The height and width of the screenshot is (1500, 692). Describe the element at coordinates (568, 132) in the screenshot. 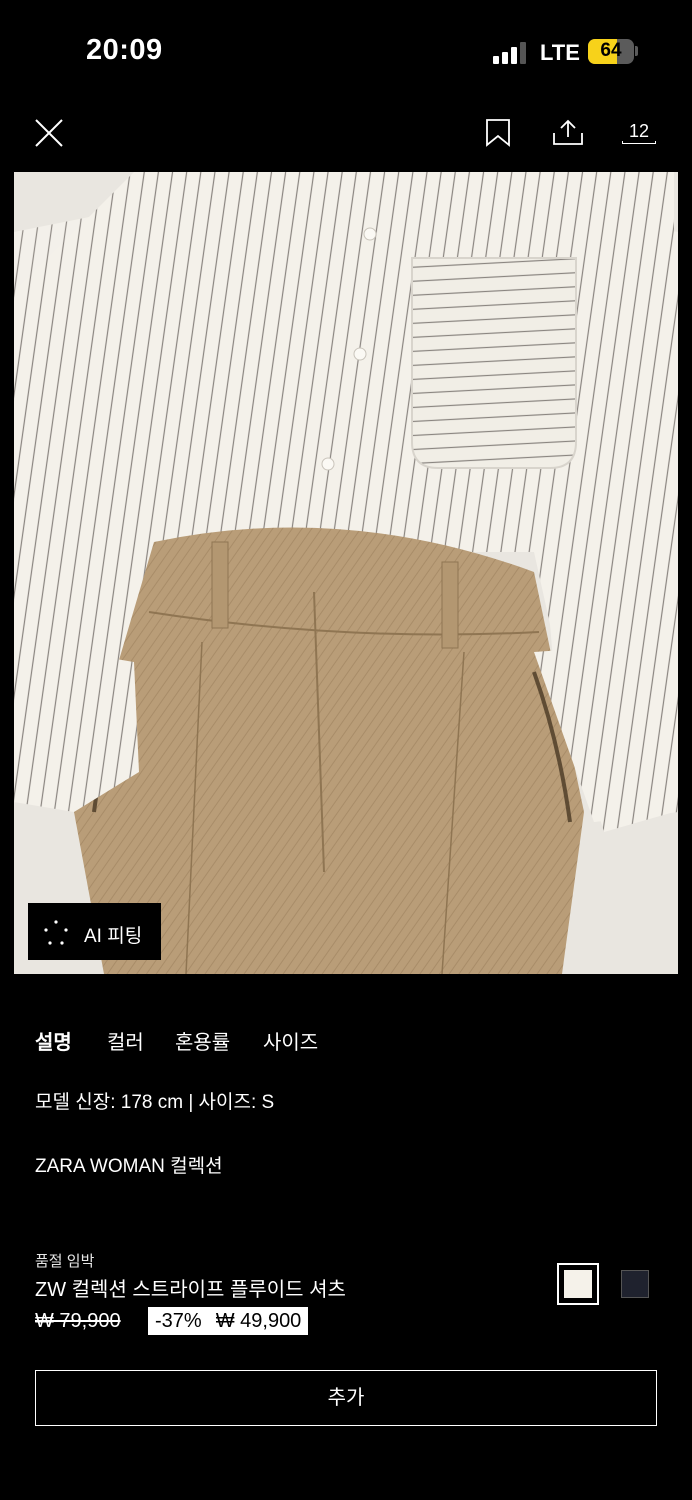

I see `share-icon` at that location.